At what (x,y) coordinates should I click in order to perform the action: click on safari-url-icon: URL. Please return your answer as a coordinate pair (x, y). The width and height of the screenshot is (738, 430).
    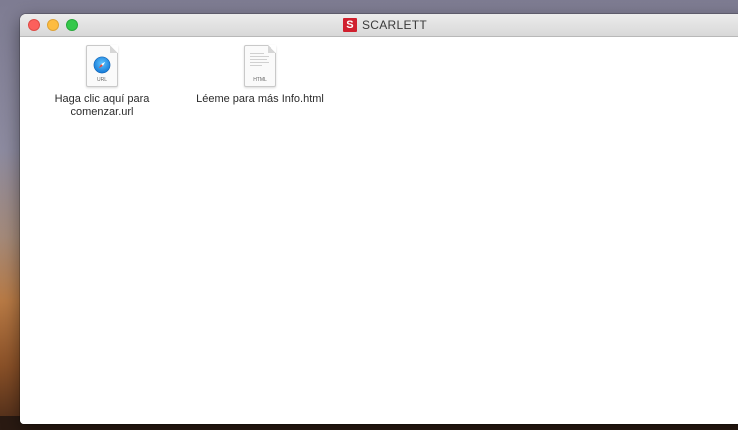
    Looking at the image, I should click on (102, 66).